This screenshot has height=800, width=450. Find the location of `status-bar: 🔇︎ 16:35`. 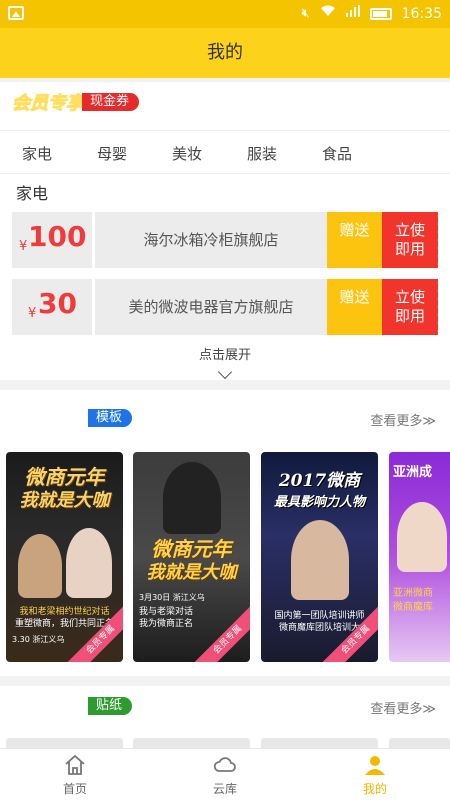

status-bar: 🔇︎ 16:35 is located at coordinates (225, 14).